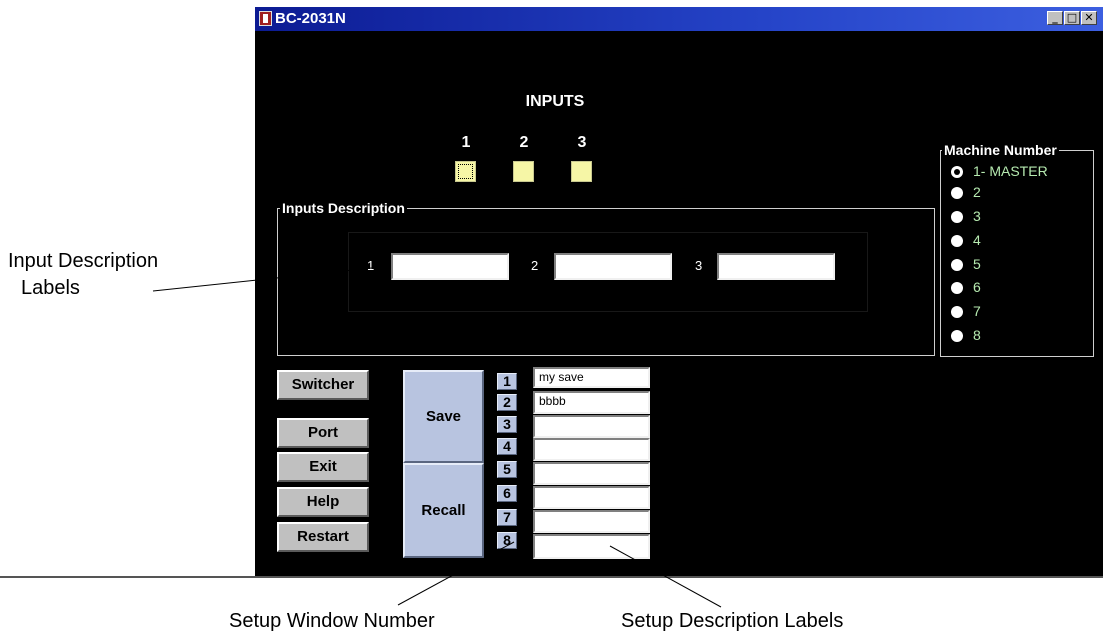  Describe the element at coordinates (456, 573) in the screenshot. I see `leader-line-setup-window-number` at that location.